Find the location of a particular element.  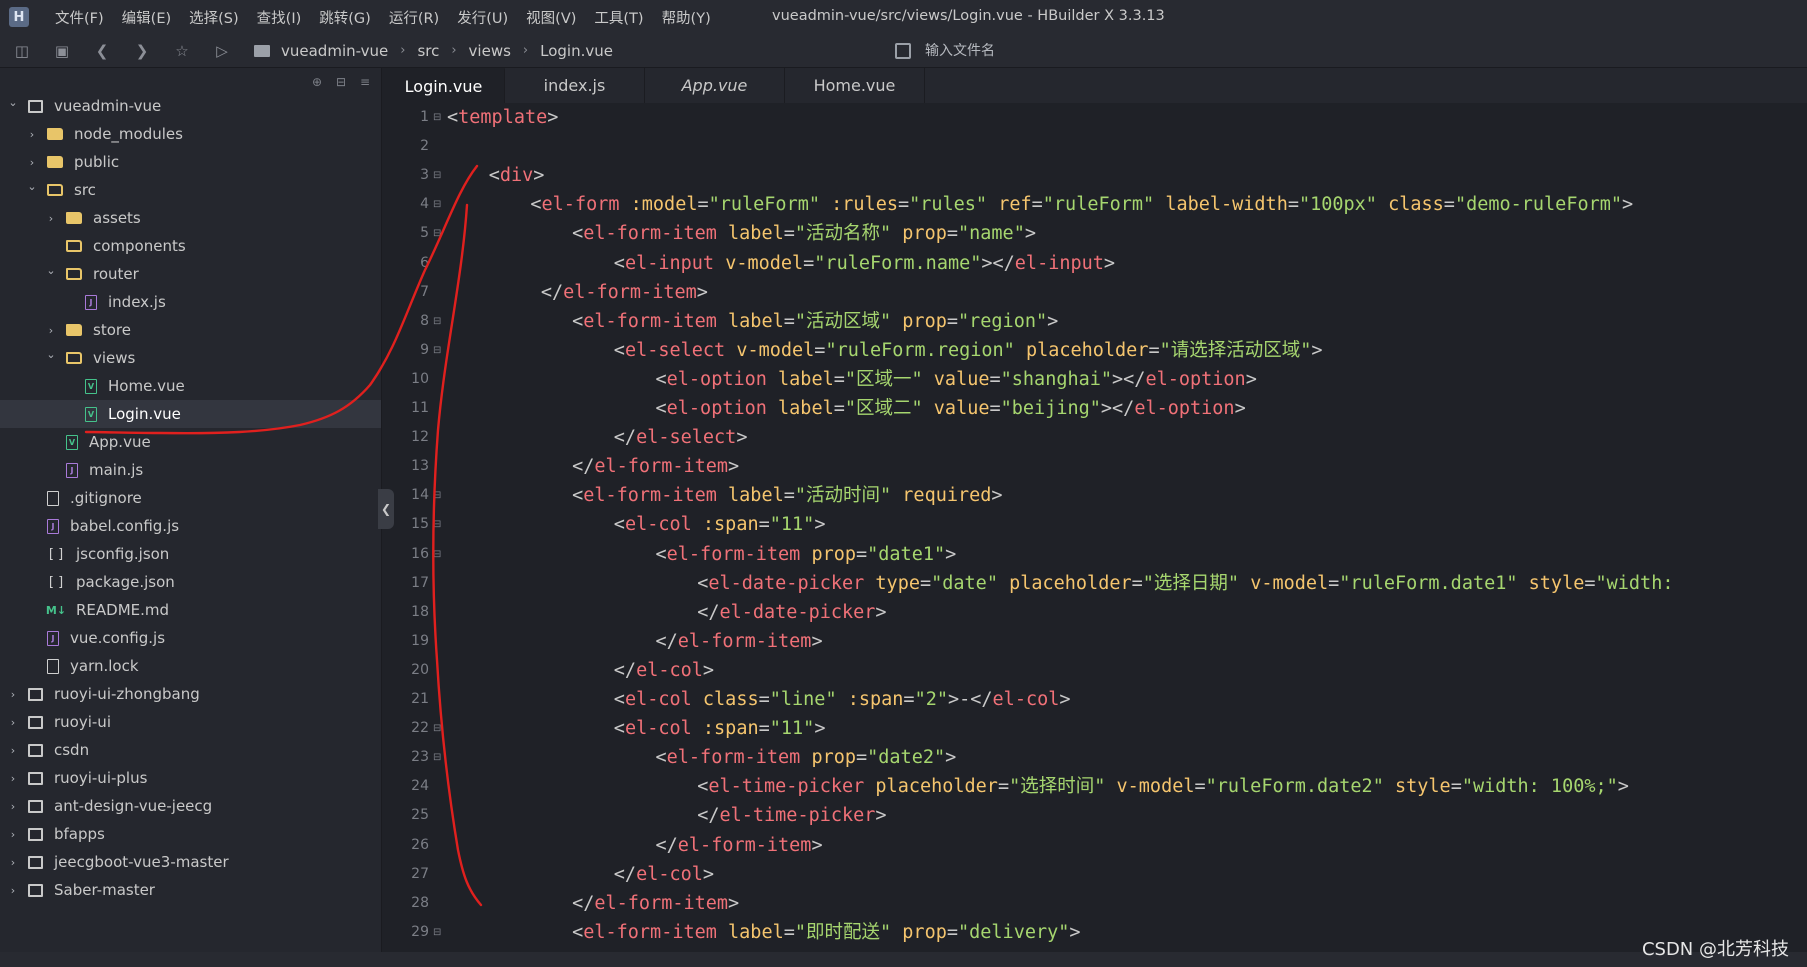

menu-item: 视图(V) is located at coordinates (551, 17).